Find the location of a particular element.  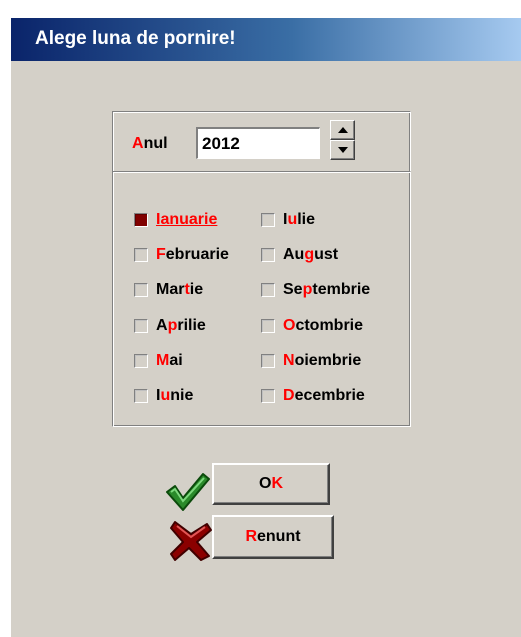

month-checkbox-octombrie: Octombrie is located at coordinates (312, 326).